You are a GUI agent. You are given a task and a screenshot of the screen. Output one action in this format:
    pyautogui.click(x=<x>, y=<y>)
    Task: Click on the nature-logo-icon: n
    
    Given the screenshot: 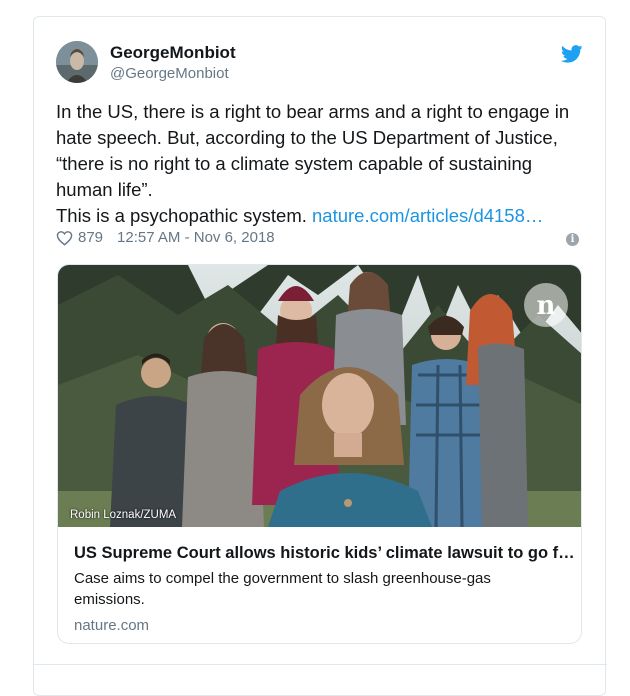 What is the action you would take?
    pyautogui.click(x=546, y=305)
    